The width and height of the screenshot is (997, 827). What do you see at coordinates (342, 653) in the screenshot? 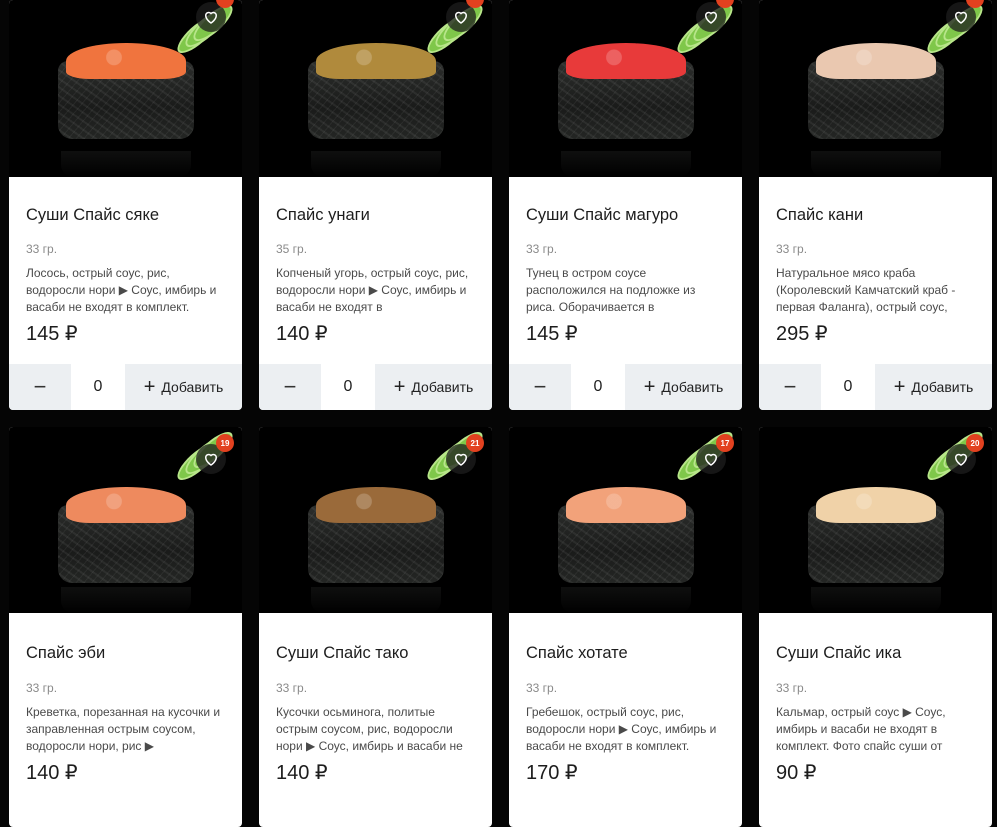
I see `product-title: Суши Спайс тако` at bounding box center [342, 653].